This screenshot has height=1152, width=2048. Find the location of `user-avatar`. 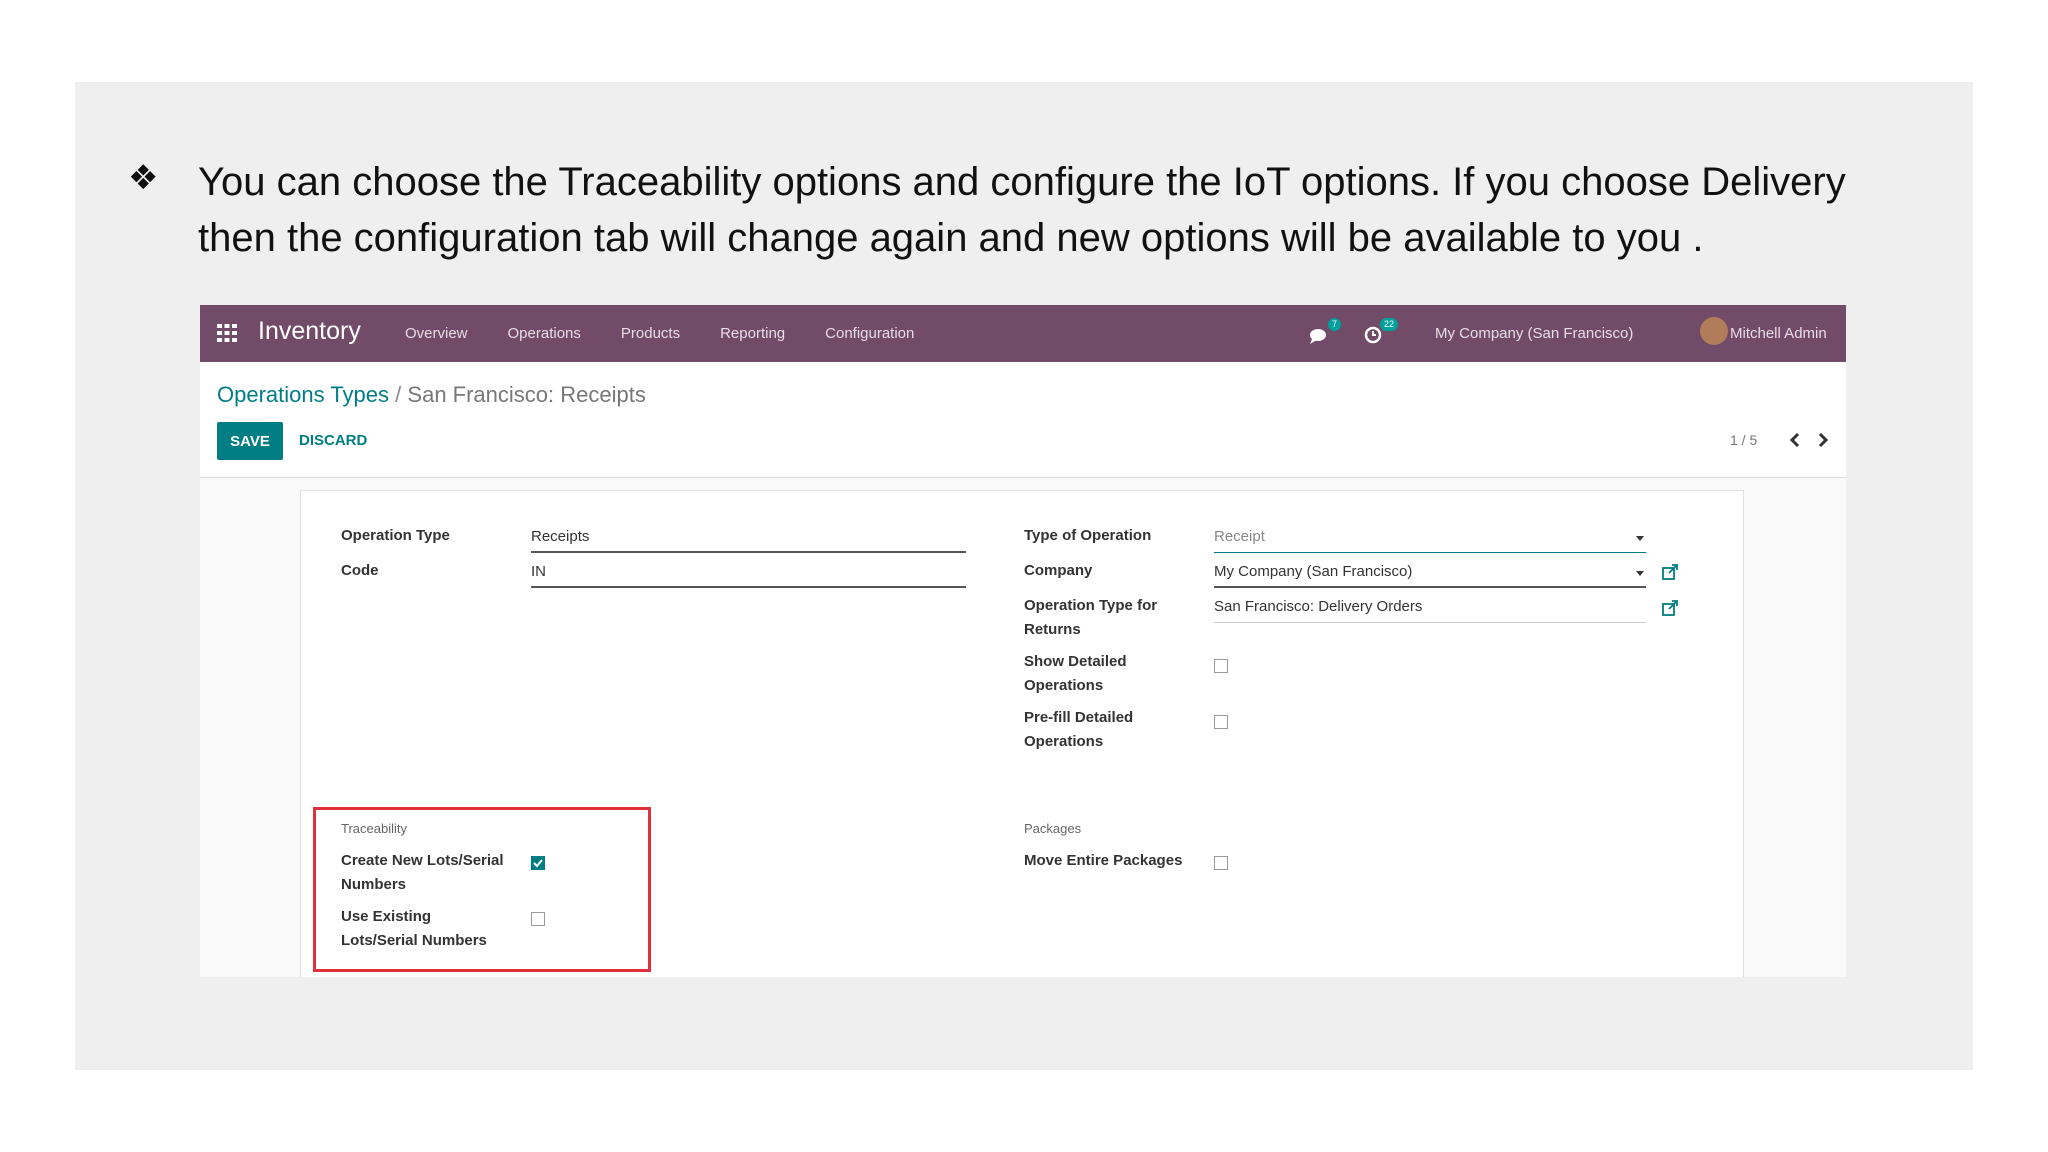

user-avatar is located at coordinates (1714, 331).